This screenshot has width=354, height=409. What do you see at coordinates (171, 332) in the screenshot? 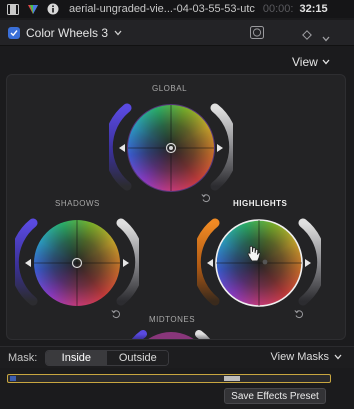
I see `midtones-color-wheel` at bounding box center [171, 332].